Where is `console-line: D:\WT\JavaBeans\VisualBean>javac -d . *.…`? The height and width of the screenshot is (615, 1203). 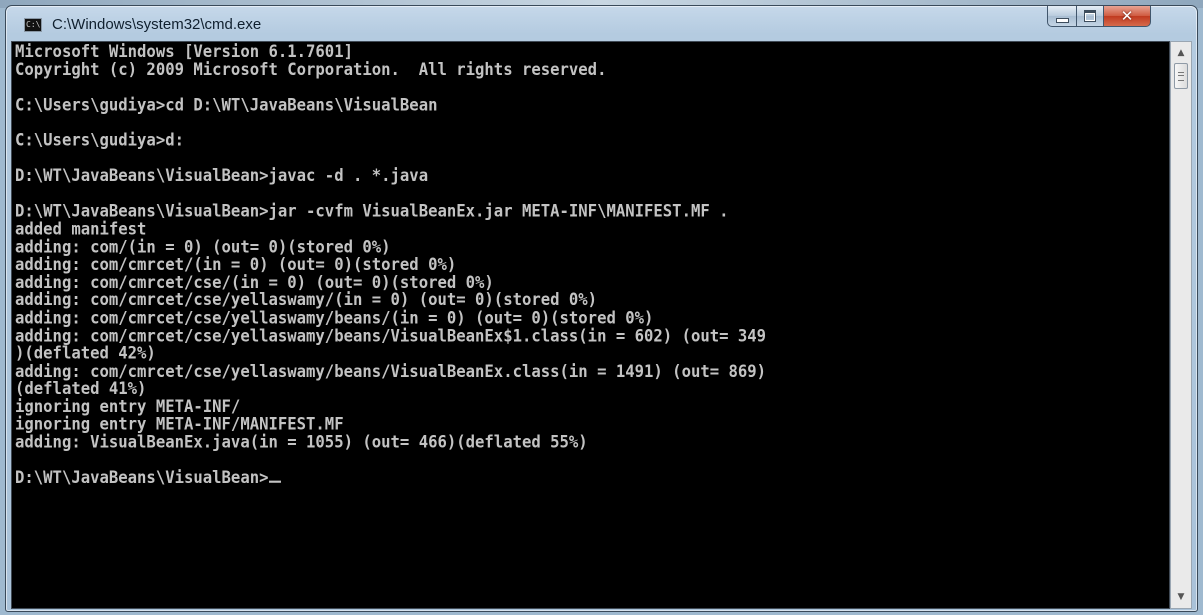 console-line: D:\WT\JavaBeans\VisualBean>javac -d . *.… is located at coordinates (222, 176).